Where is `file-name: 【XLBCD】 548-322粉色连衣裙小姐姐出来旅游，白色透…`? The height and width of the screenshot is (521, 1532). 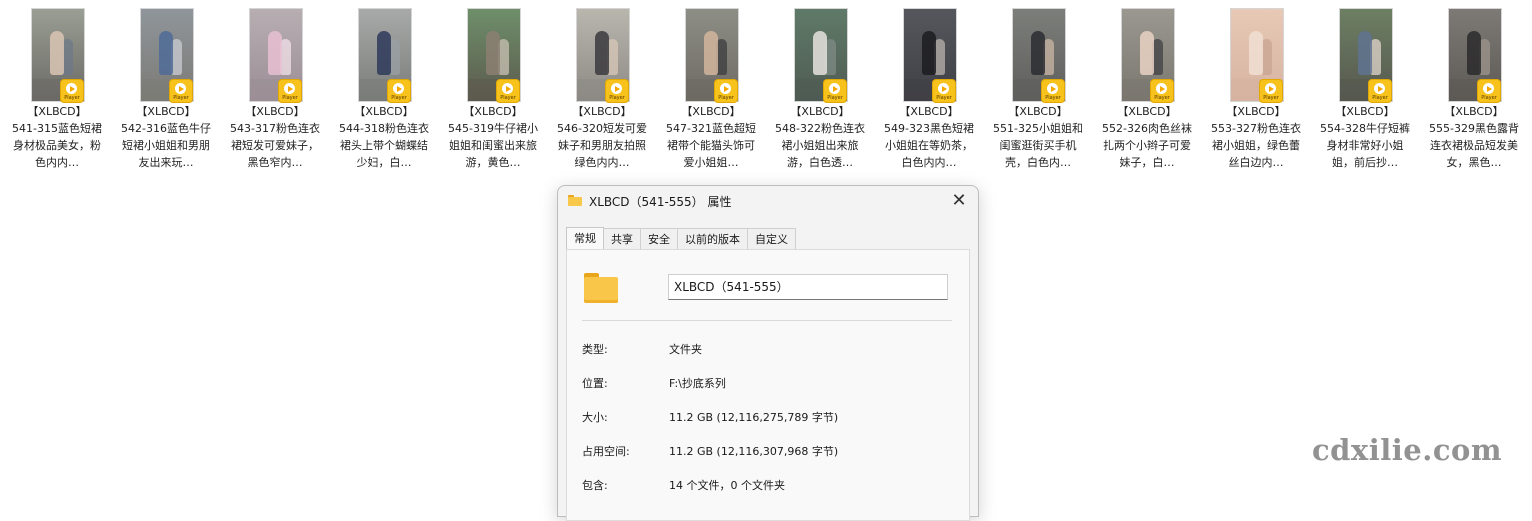 file-name: 【XLBCD】 548-322粉色连衣裙小姐姐出来旅游，白色透… is located at coordinates (820, 137).